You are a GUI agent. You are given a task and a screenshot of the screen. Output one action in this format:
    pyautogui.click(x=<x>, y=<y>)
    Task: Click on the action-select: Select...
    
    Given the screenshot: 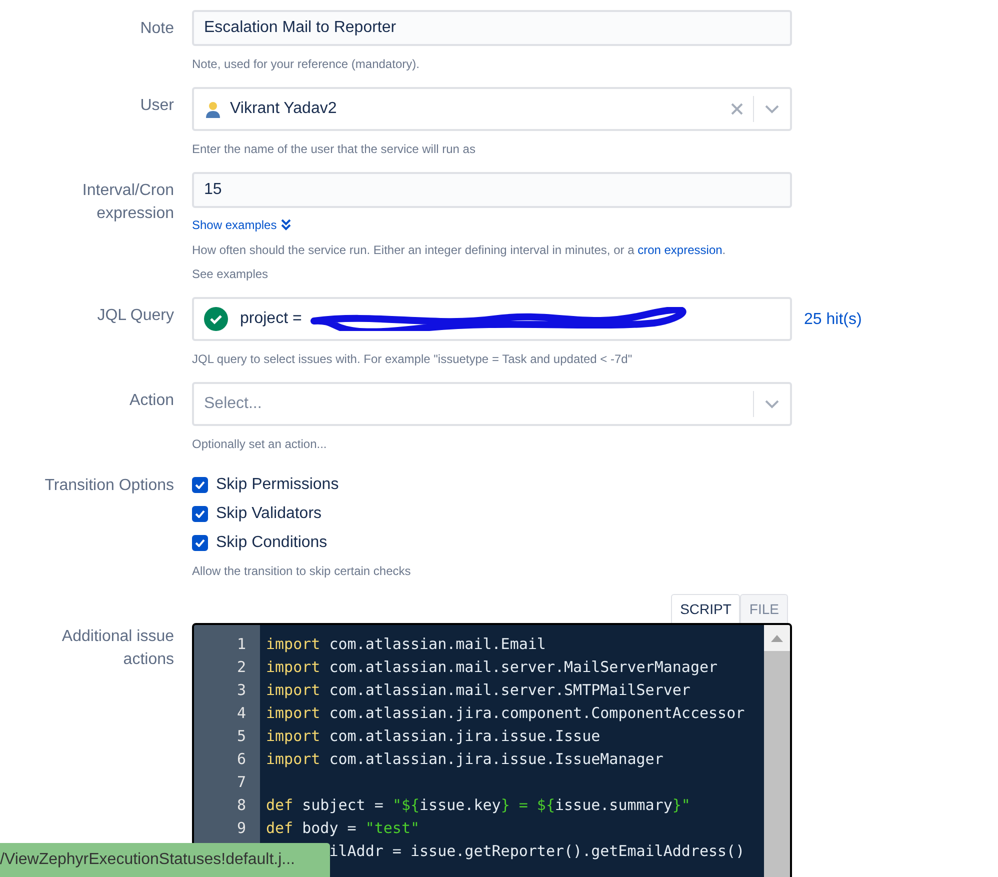 What is the action you would take?
    pyautogui.click(x=492, y=404)
    